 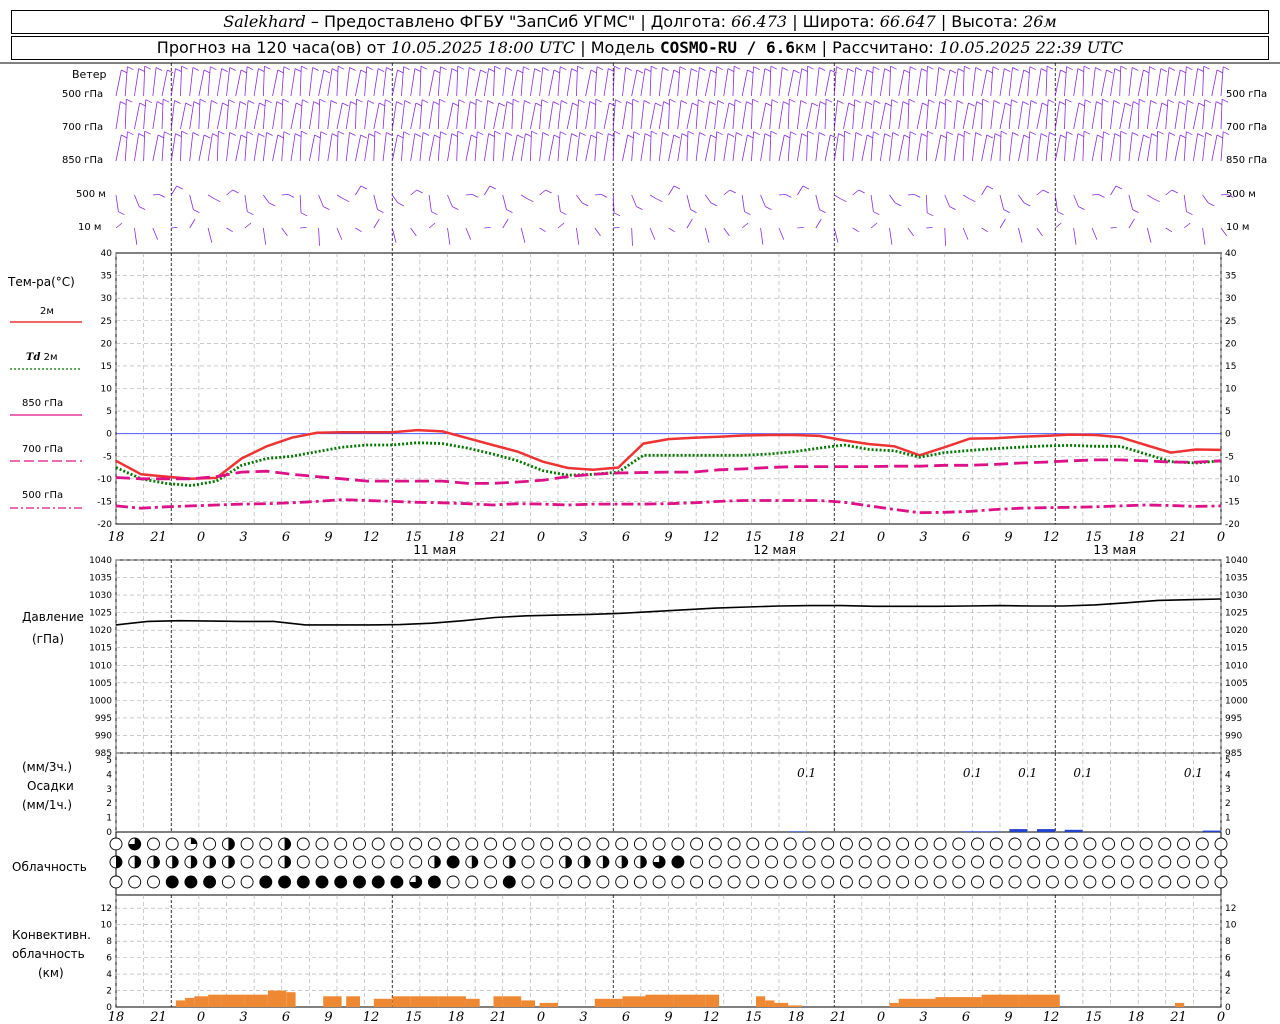 I want to click on temp-ytick-right: 40, so click(x=1231, y=254).